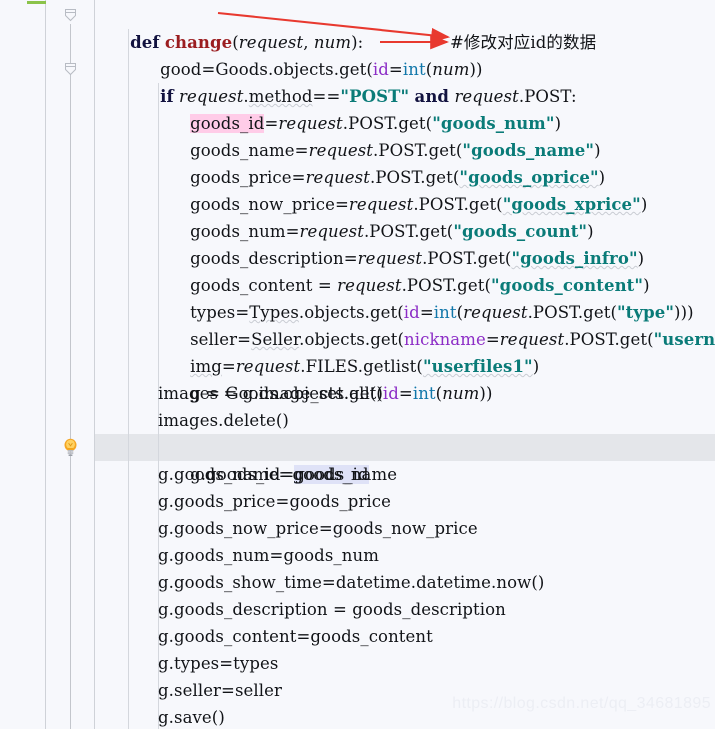  What do you see at coordinates (405, 474) in the screenshot?
I see `code-line: g.goods_name=goods_name` at bounding box center [405, 474].